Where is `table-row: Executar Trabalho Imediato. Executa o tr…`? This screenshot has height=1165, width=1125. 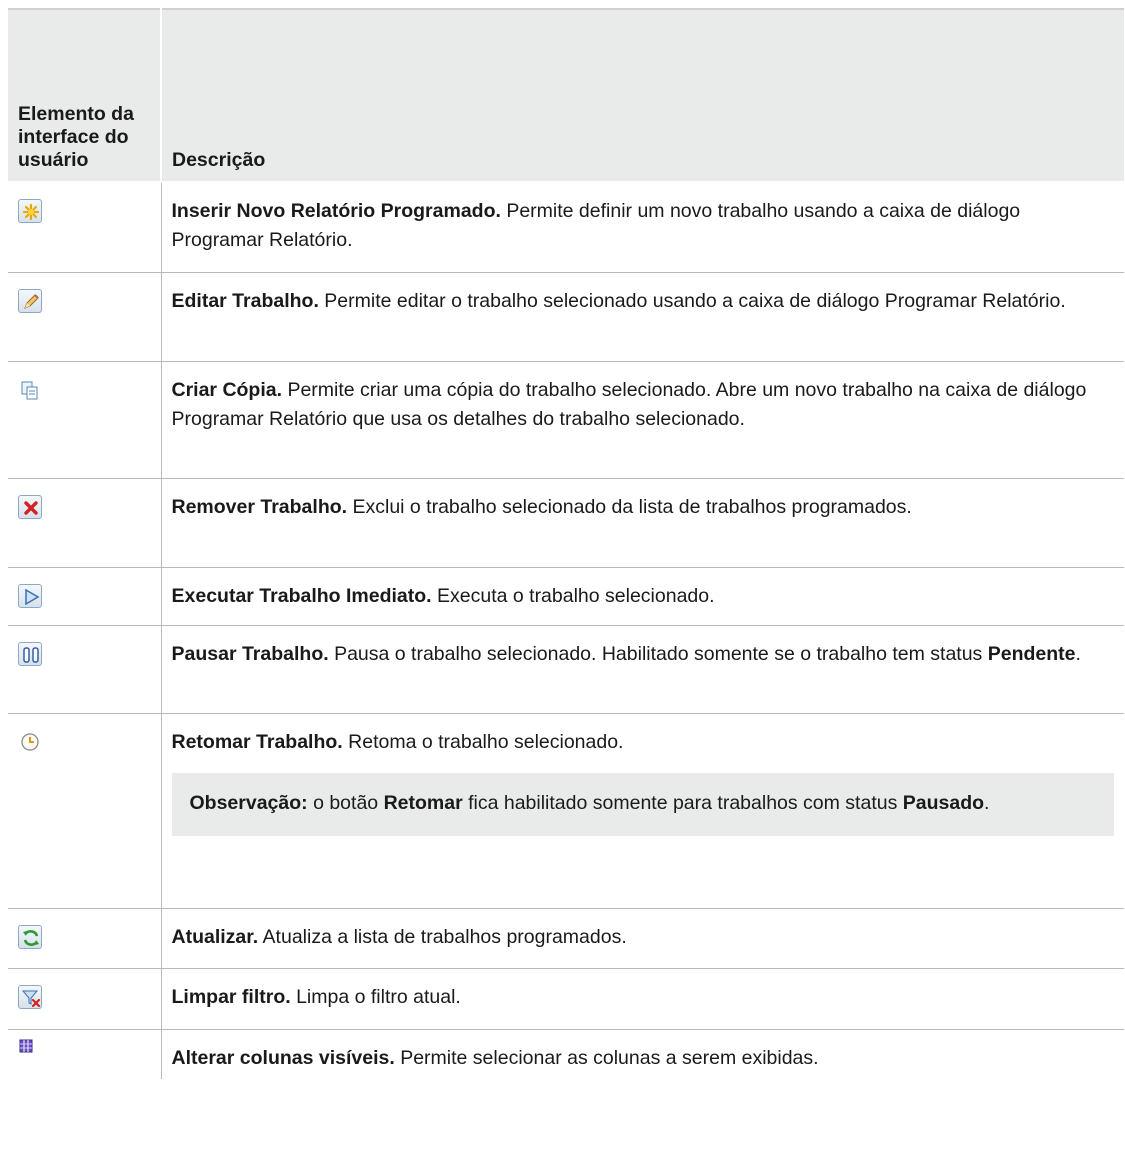
table-row: Executar Trabalho Imediato. Executa o tr… is located at coordinates (566, 596).